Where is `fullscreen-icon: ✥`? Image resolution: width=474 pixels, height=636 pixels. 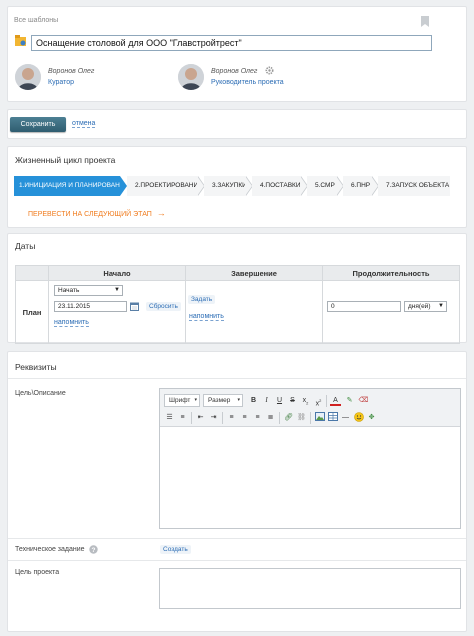
fullscreen-icon: ✥ is located at coordinates (371, 417).